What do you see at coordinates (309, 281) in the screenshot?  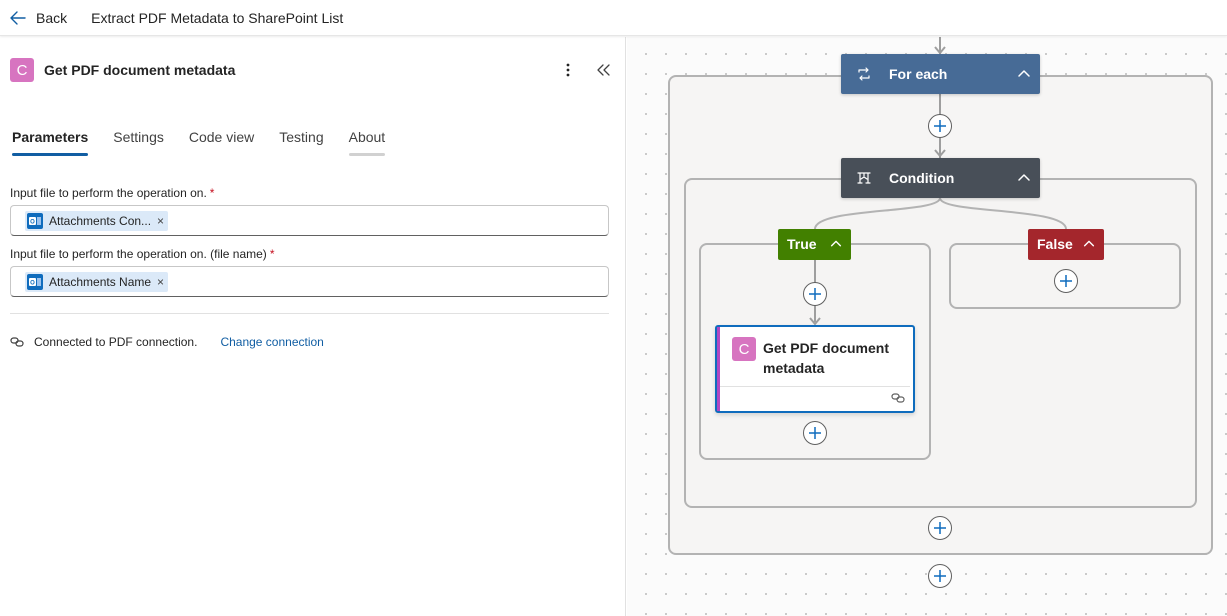 I see `input-file-name-field: O Attachments Name ×` at bounding box center [309, 281].